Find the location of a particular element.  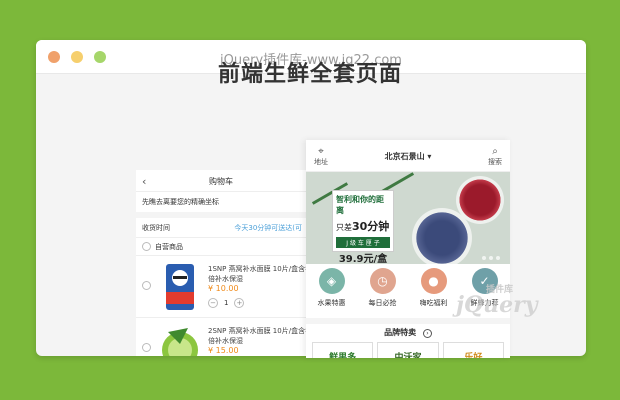

category-label: 嗨吃福利 is located at coordinates (433, 303).